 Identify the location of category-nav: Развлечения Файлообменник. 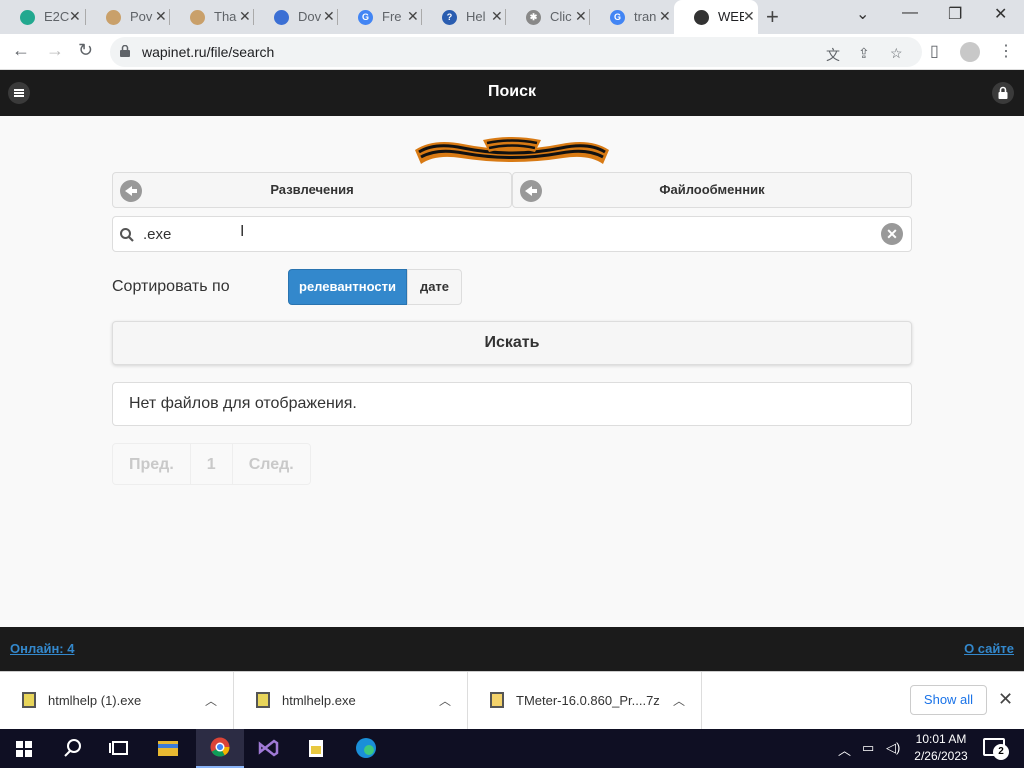
(512, 190).